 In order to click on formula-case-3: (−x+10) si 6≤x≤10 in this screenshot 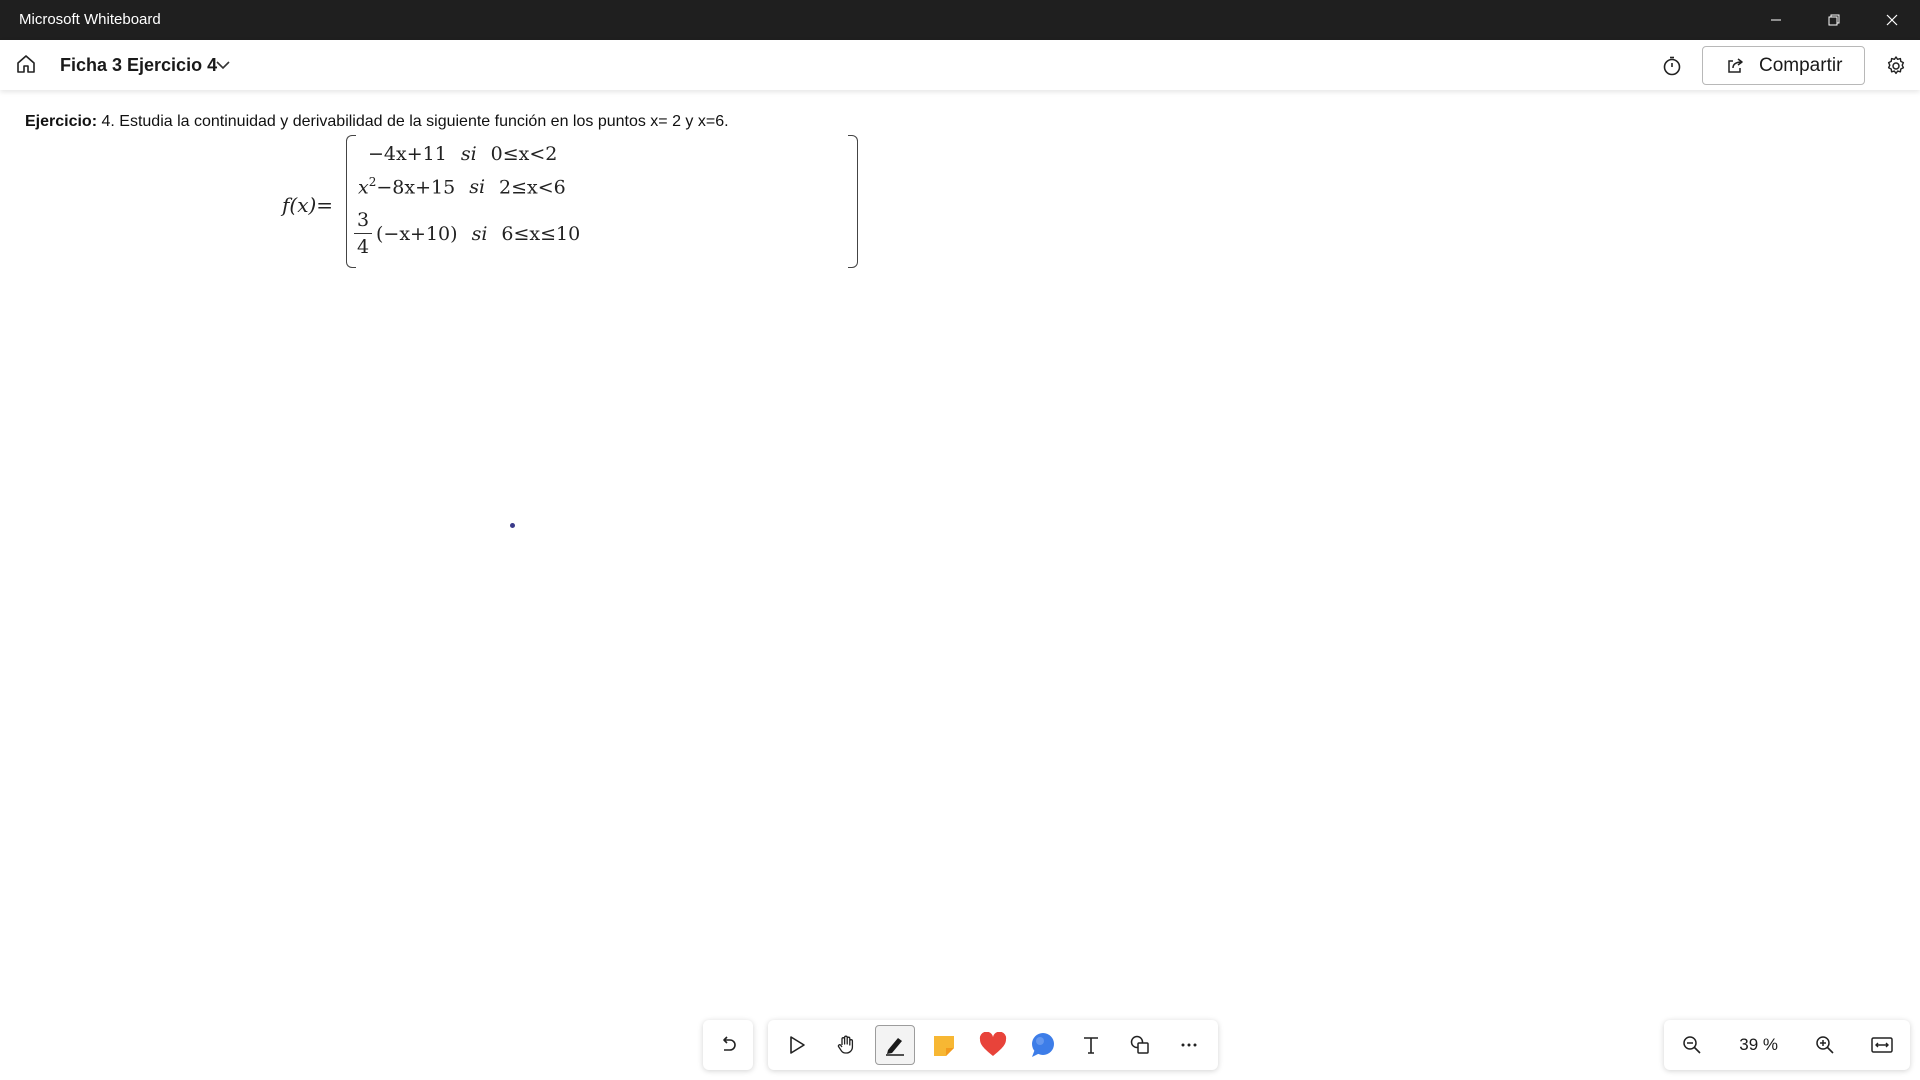, I will do `click(478, 234)`.